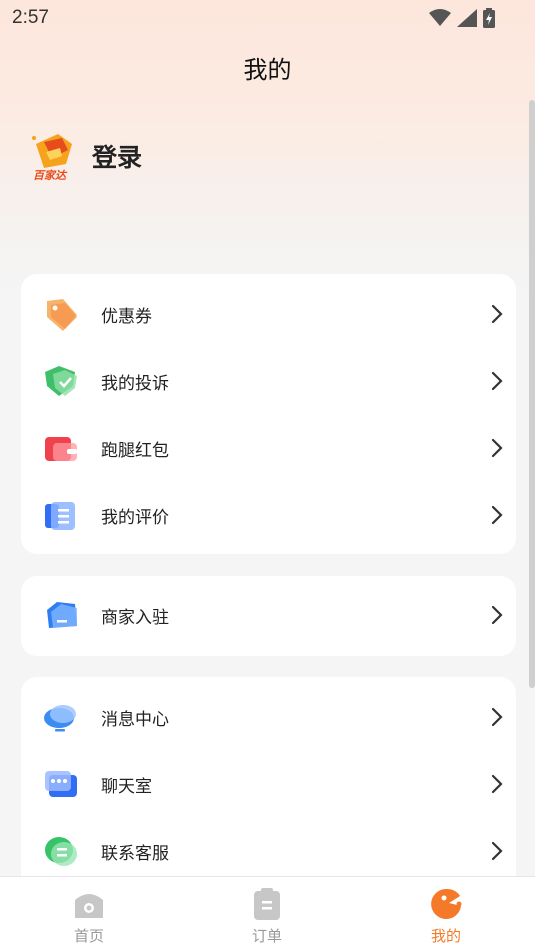 The image size is (535, 951). I want to click on coupon-icon, so click(62, 315).